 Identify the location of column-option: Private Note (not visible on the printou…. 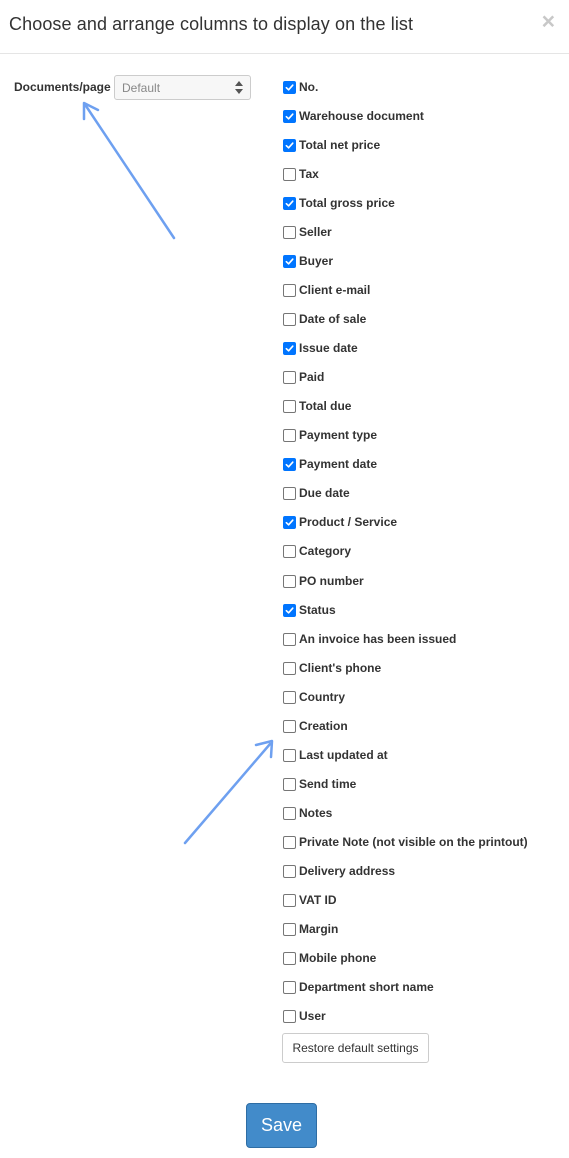
(405, 842).